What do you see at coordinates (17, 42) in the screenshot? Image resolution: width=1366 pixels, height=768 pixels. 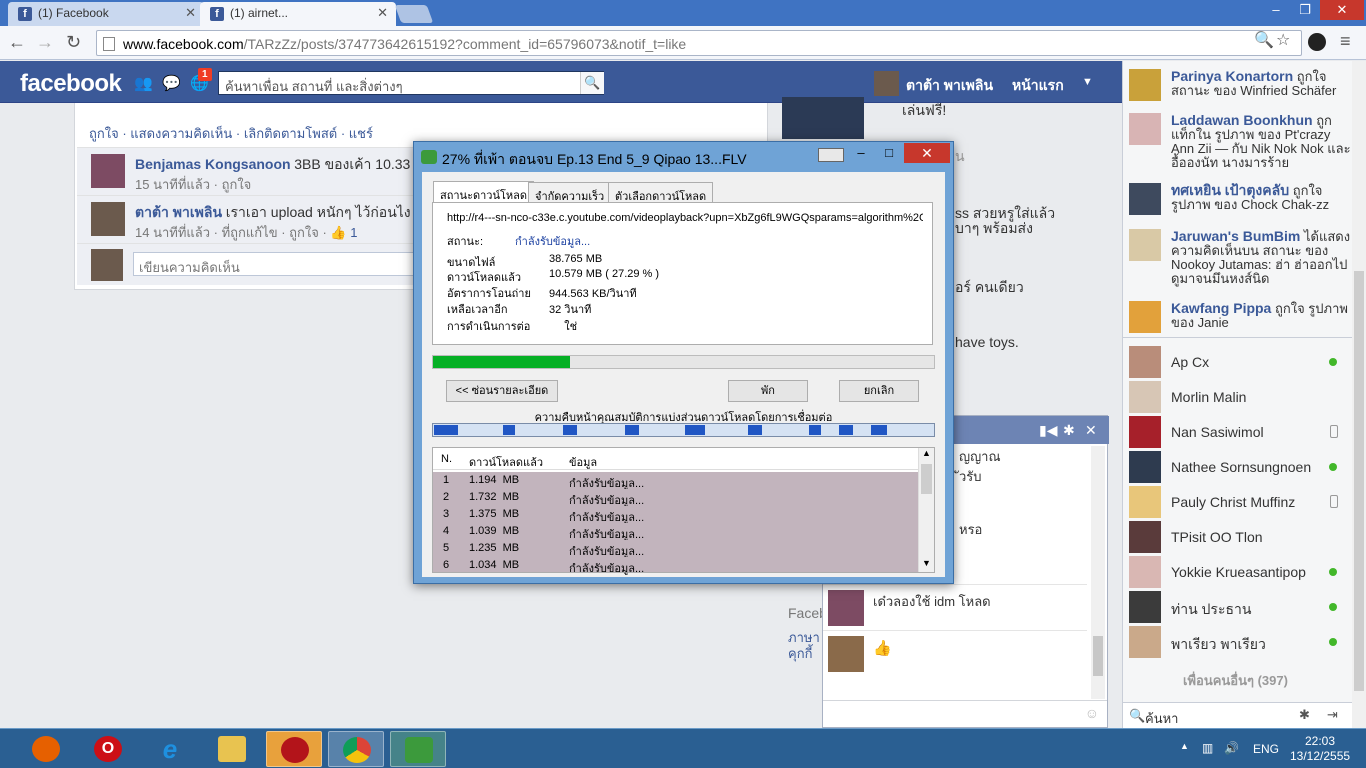 I see `back-arrow-icon: ←` at bounding box center [17, 42].